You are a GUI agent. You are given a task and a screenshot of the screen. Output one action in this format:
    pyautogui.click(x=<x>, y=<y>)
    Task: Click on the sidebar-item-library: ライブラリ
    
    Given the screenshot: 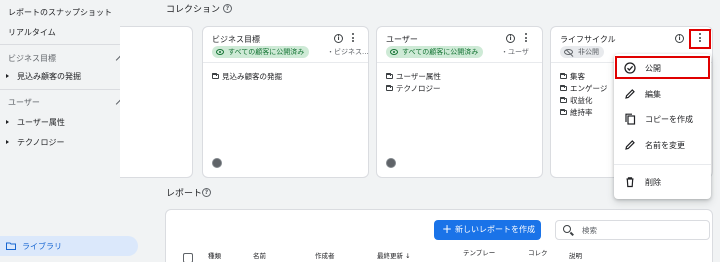 What is the action you would take?
    pyautogui.click(x=69, y=246)
    